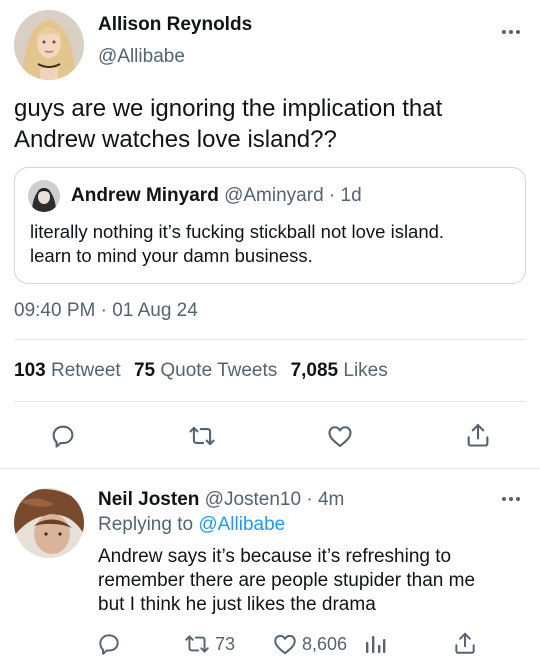 The width and height of the screenshot is (540, 660). What do you see at coordinates (55, 310) in the screenshot?
I see `tweet-time: 09:40 PM` at bounding box center [55, 310].